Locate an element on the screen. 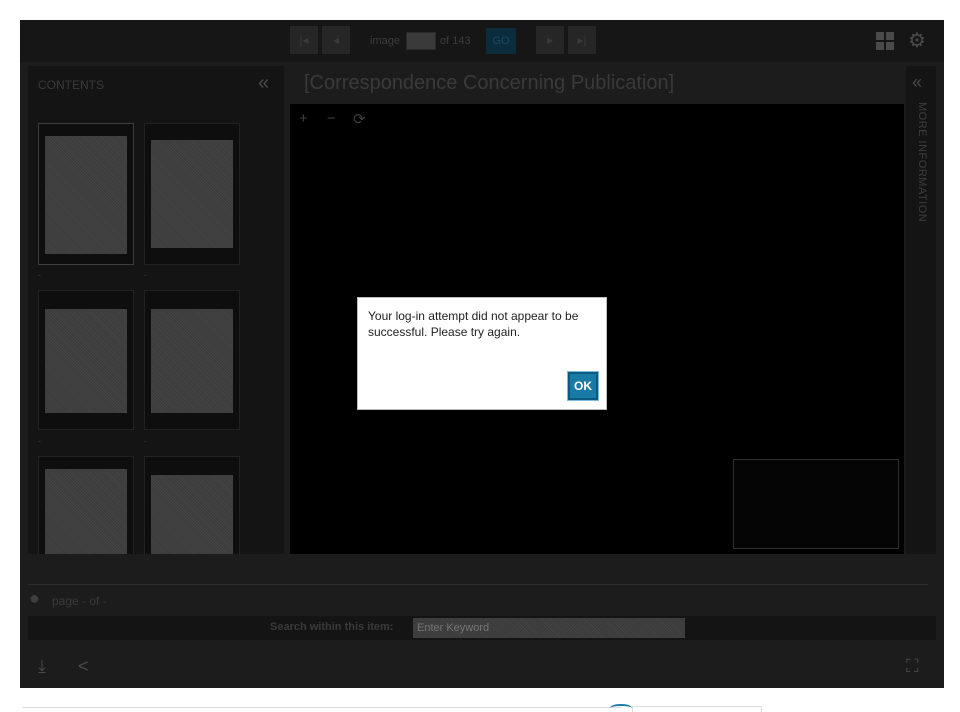 This screenshot has width=960, height=712. search-input is located at coordinates (549, 628).